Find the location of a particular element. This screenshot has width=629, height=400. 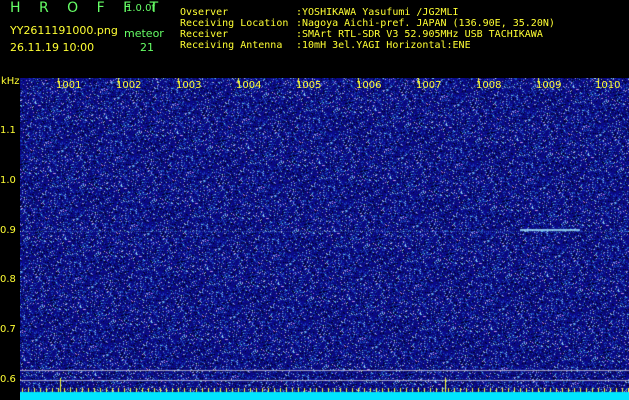

x-tick-label: 1003 is located at coordinates (189, 85).